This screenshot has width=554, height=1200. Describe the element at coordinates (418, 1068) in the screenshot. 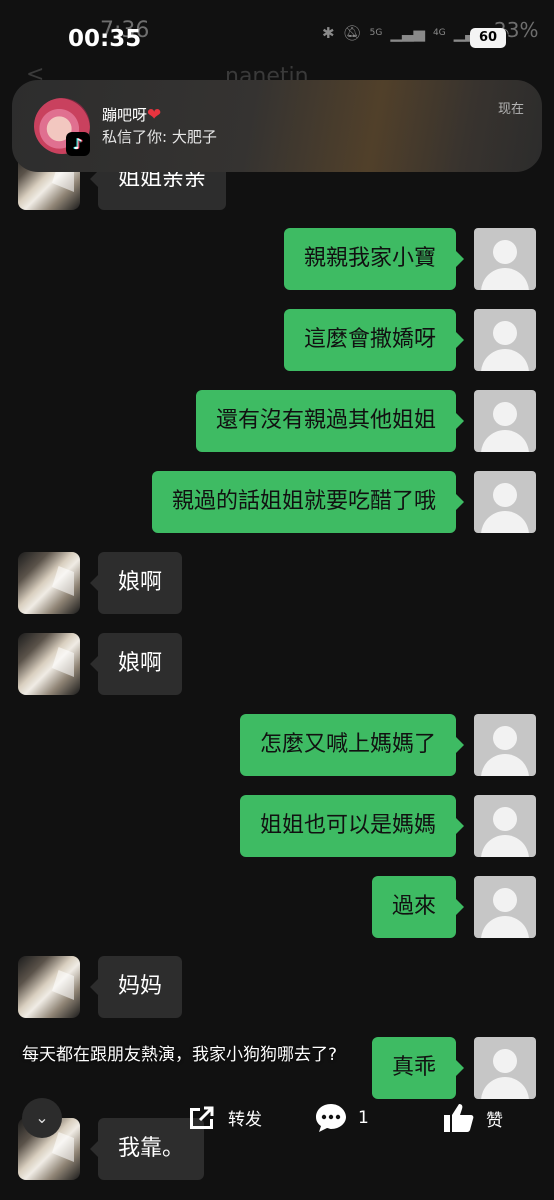

I see `message-bubble-outgoing: 真乖` at that location.